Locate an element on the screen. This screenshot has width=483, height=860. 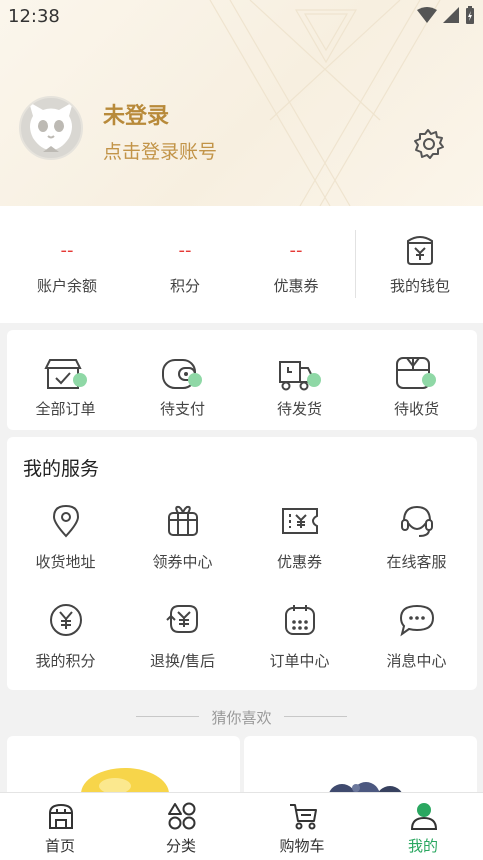
order-label: 待收货 is located at coordinates (416, 409).